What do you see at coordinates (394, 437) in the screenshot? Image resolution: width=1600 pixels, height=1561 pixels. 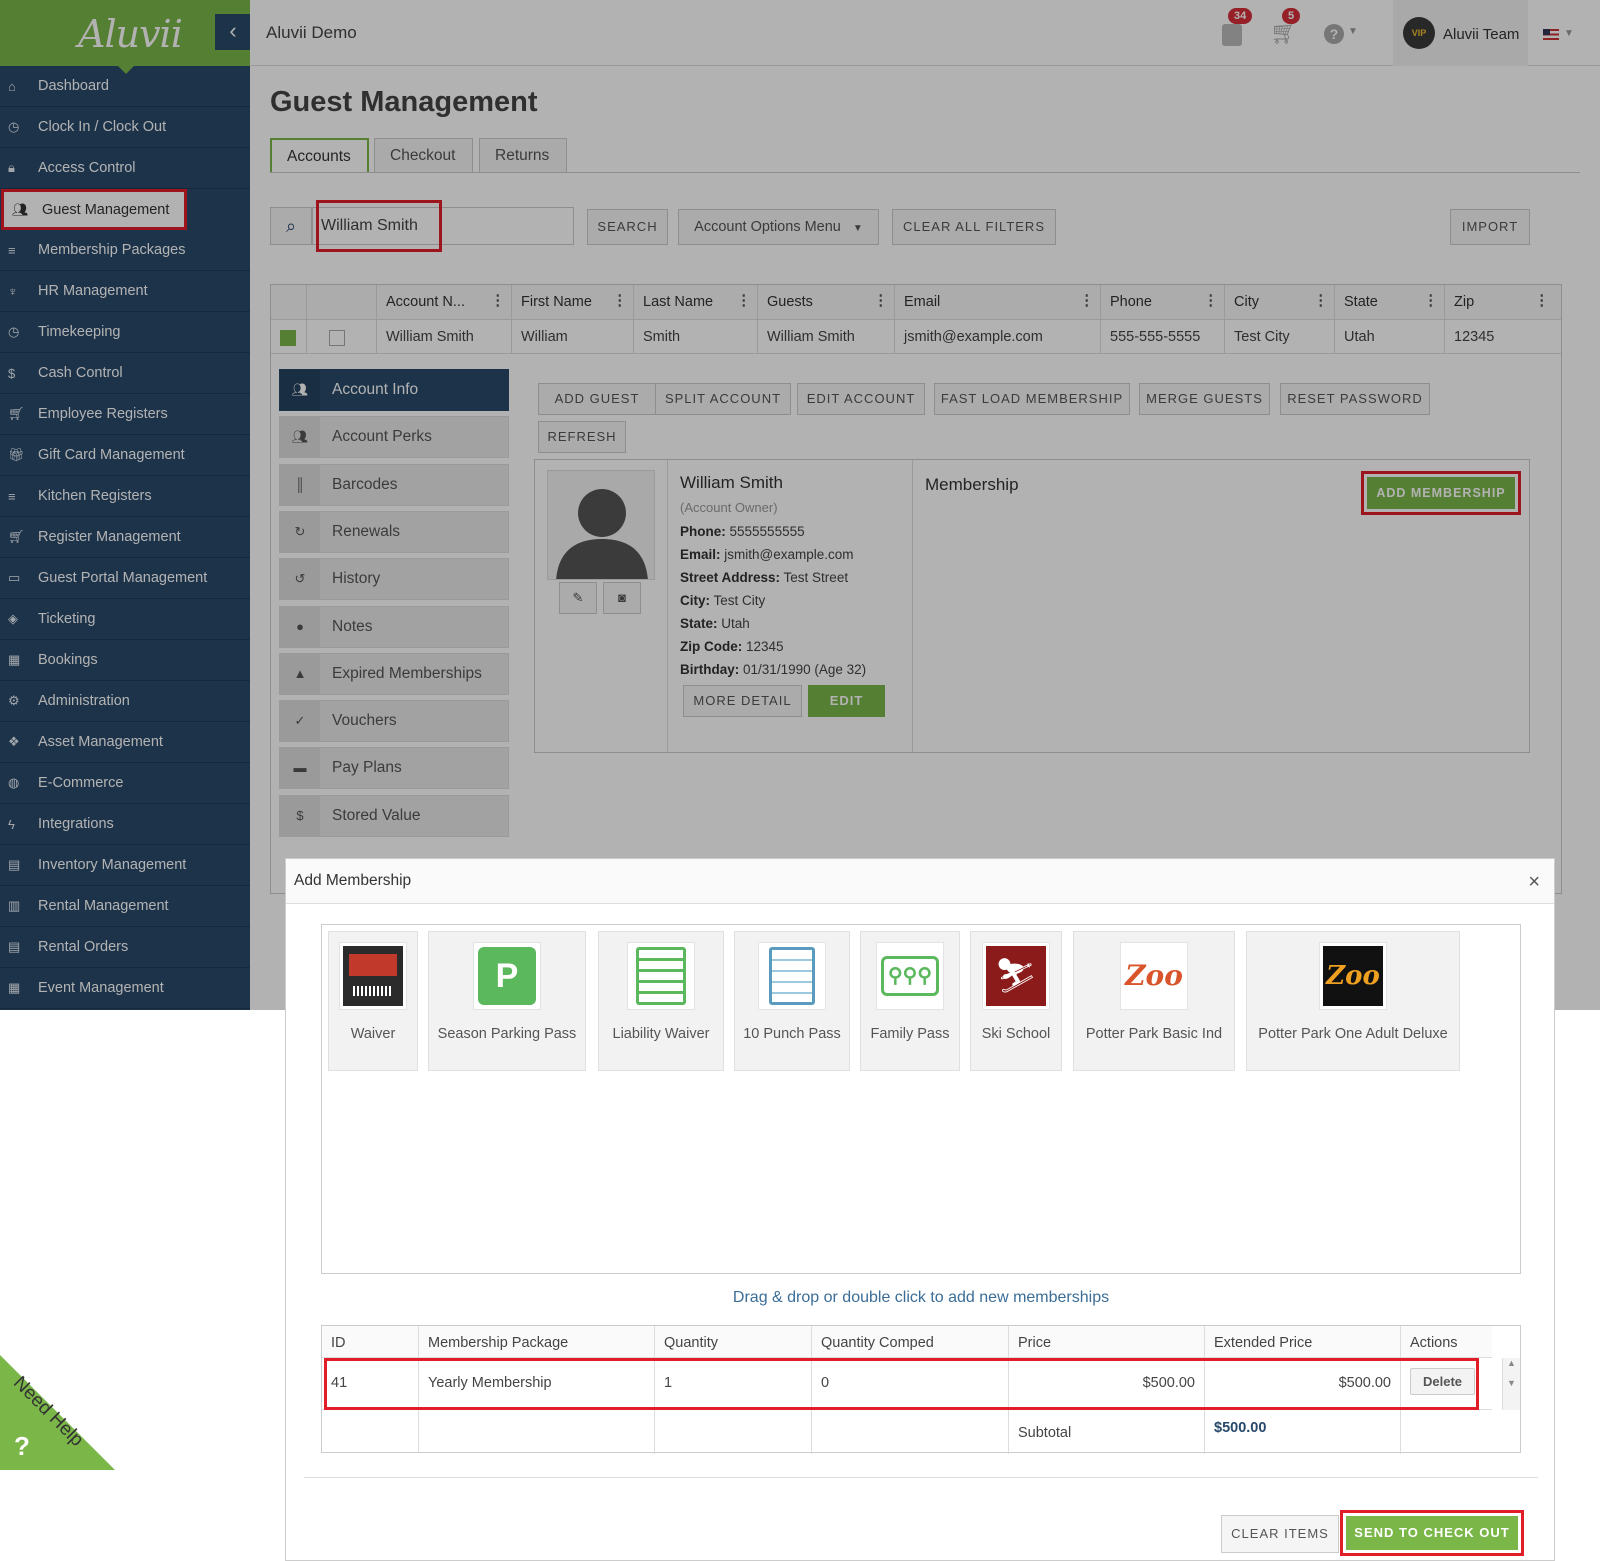 I see `detail-menu-account-perks: 👥︎ Account Perks` at bounding box center [394, 437].